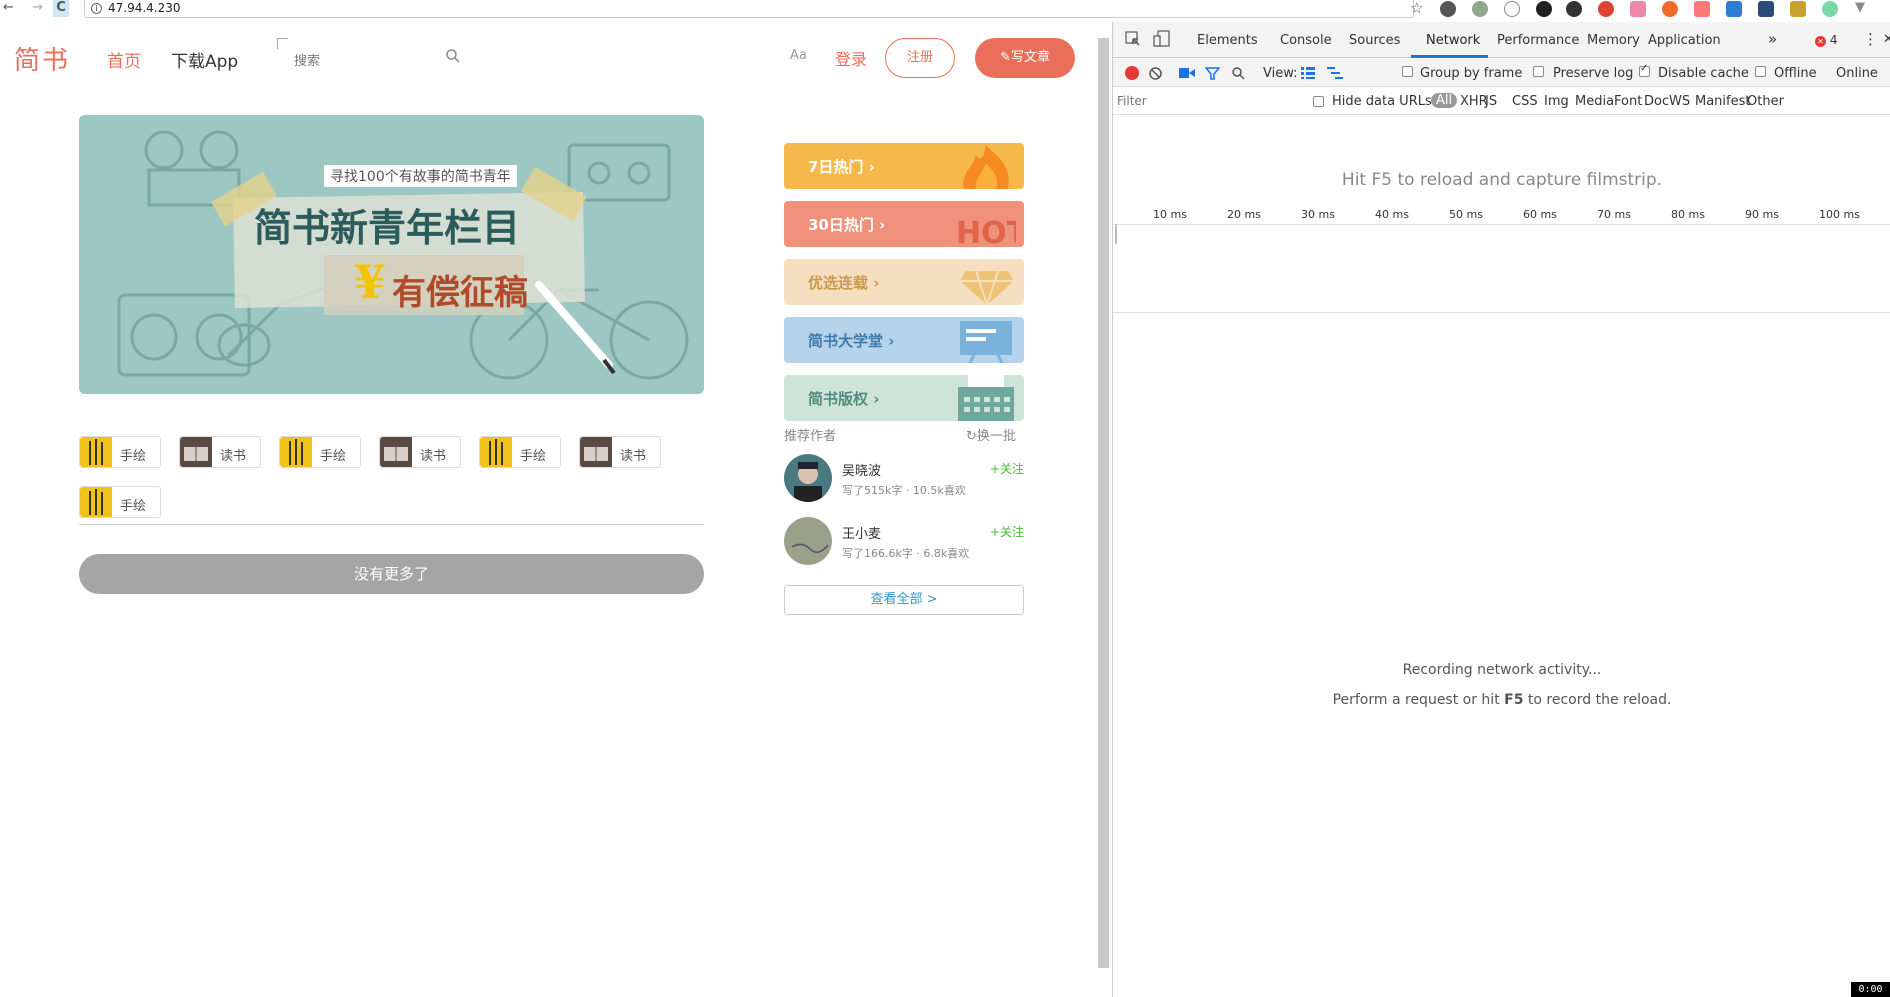 This screenshot has width=1890, height=997. What do you see at coordinates (1606, 9) in the screenshot?
I see `adblock-icon` at bounding box center [1606, 9].